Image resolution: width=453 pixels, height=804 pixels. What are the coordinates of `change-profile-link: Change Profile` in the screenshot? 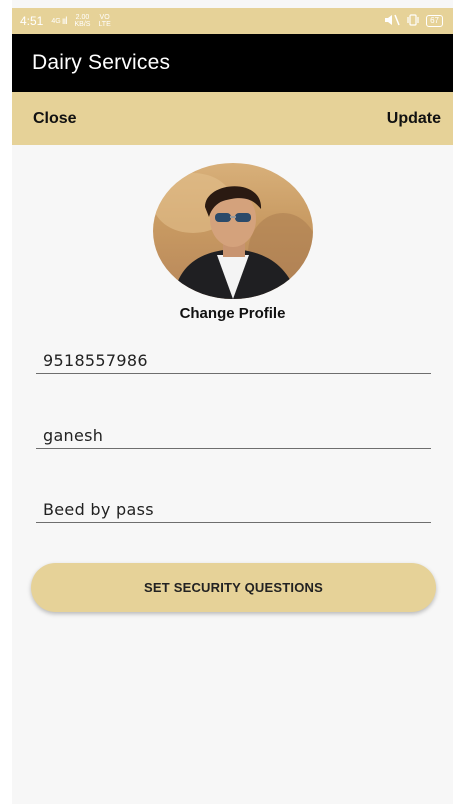 It's located at (232, 313).